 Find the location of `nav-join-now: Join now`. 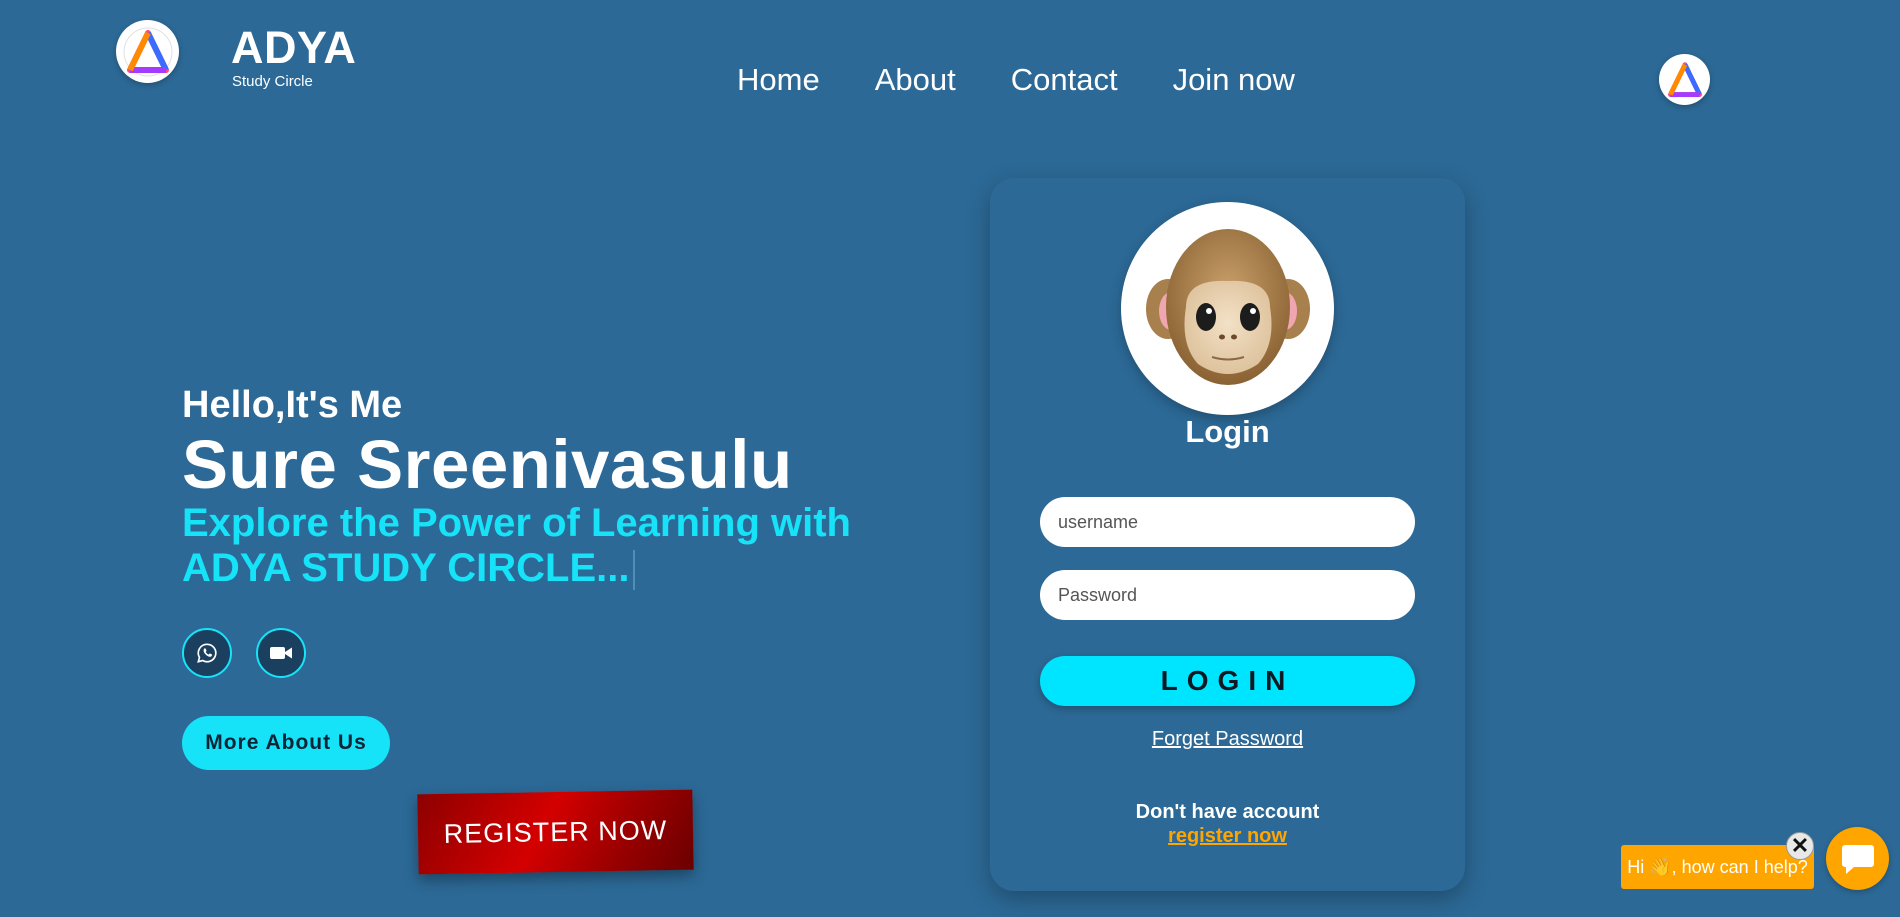

nav-join-now: Join now is located at coordinates (1234, 80).